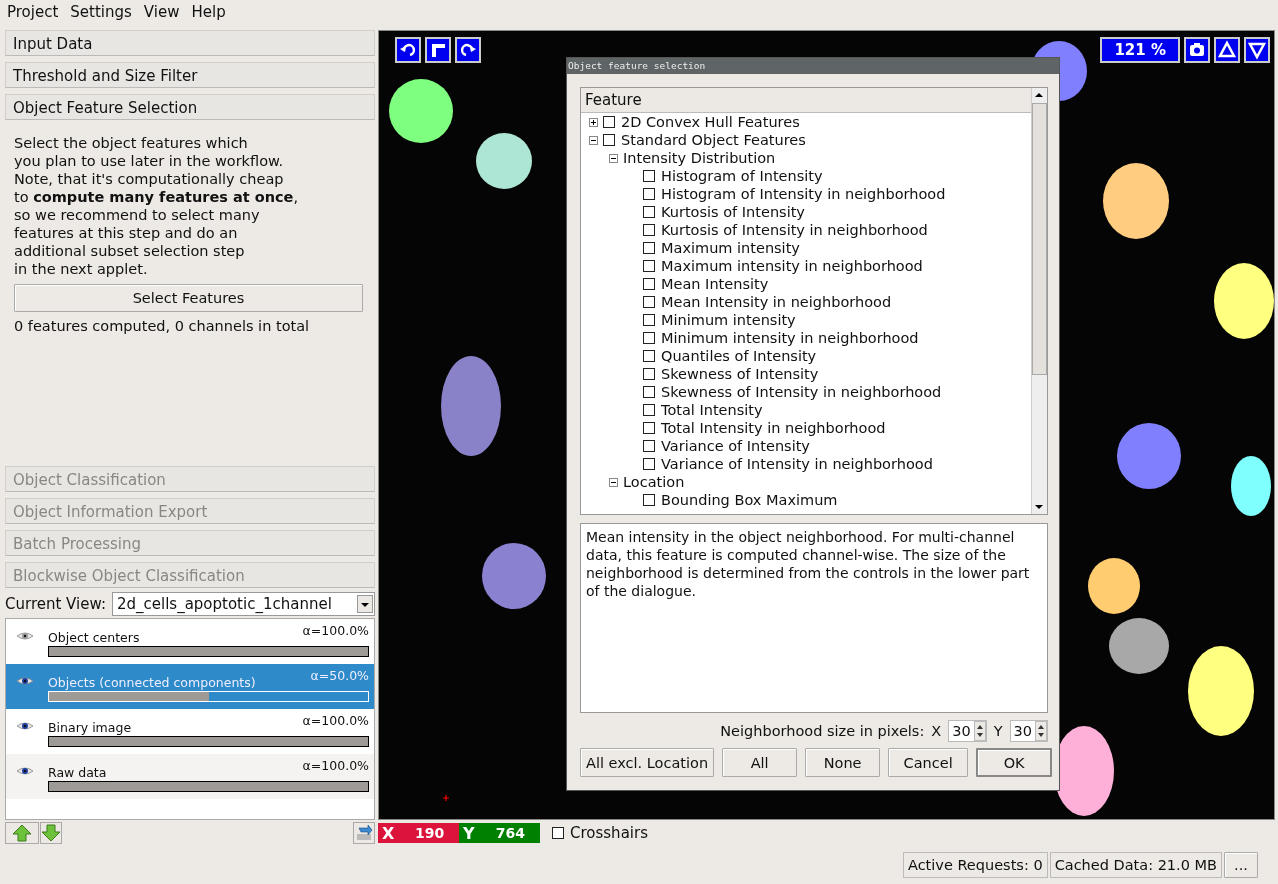 The height and width of the screenshot is (884, 1278). What do you see at coordinates (364, 833) in the screenshot?
I see `export-icon` at bounding box center [364, 833].